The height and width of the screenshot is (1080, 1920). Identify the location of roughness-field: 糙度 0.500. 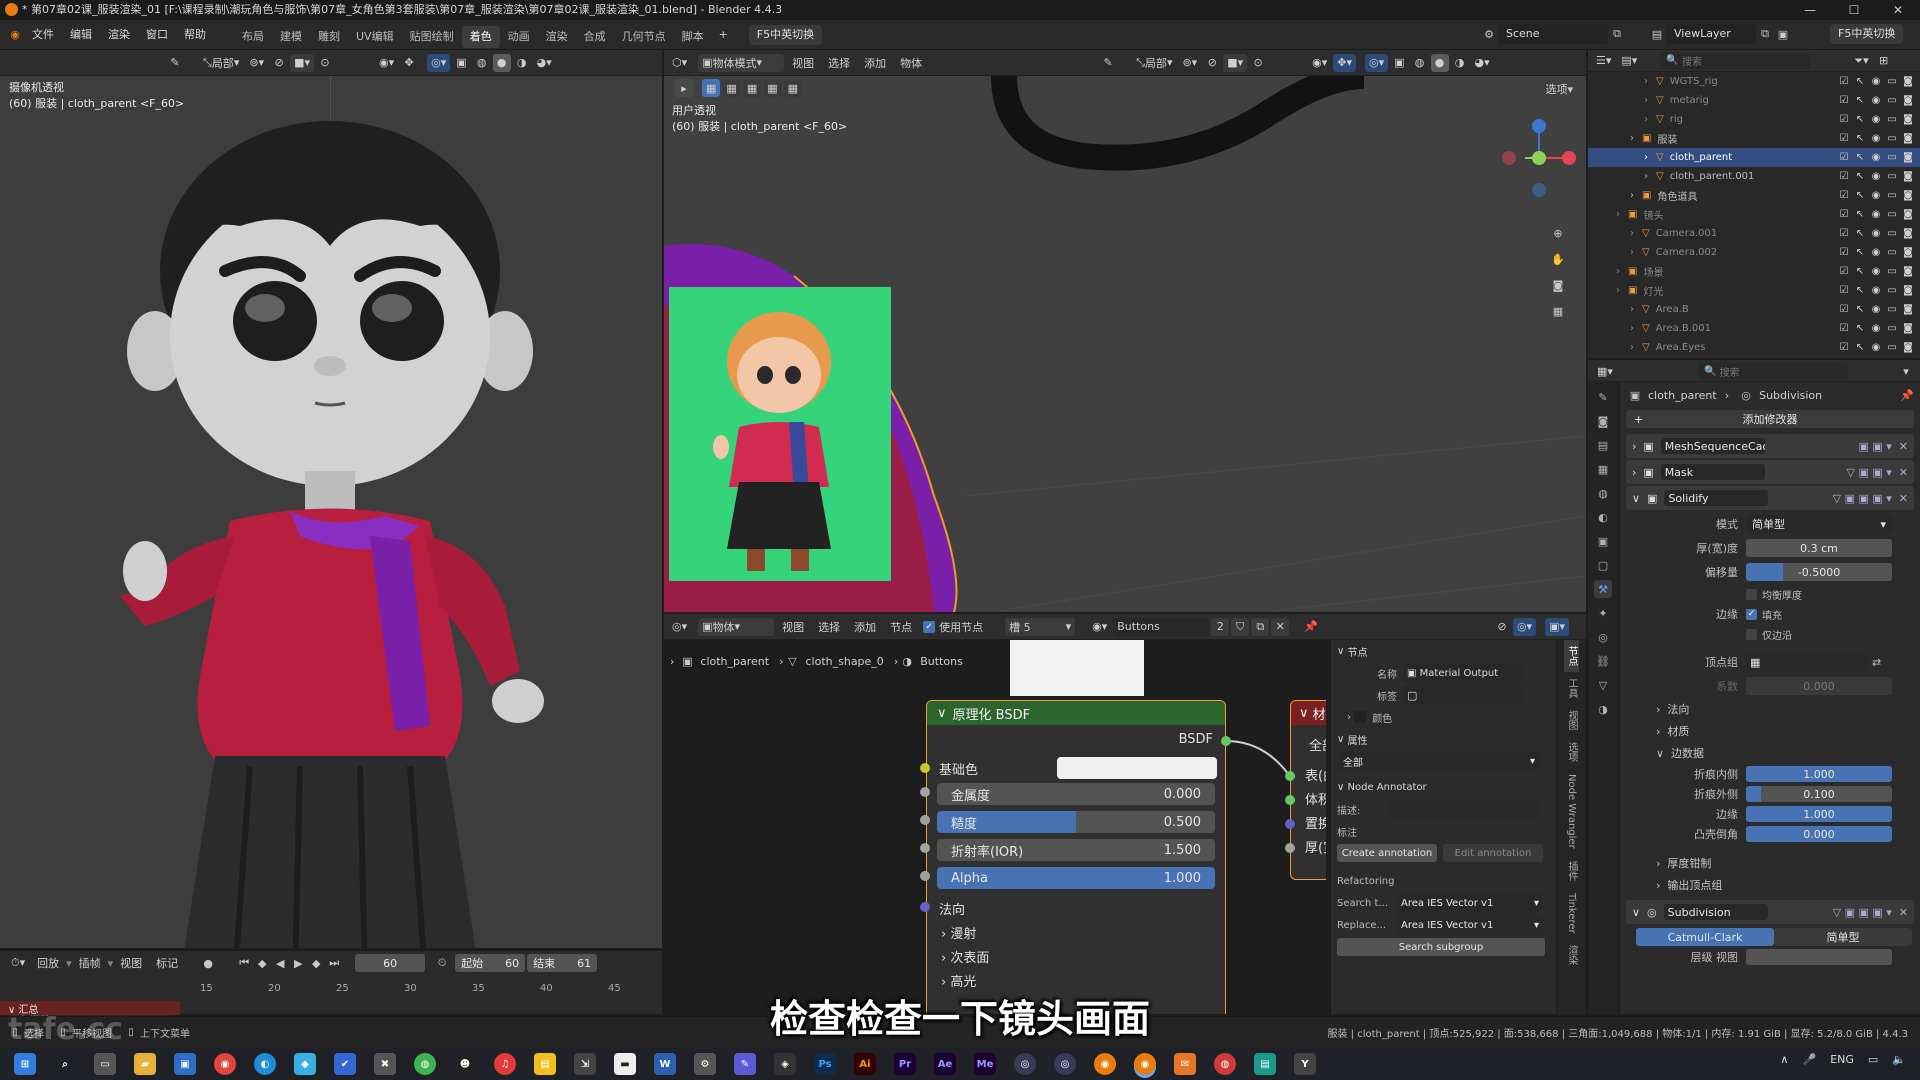
(1076, 822).